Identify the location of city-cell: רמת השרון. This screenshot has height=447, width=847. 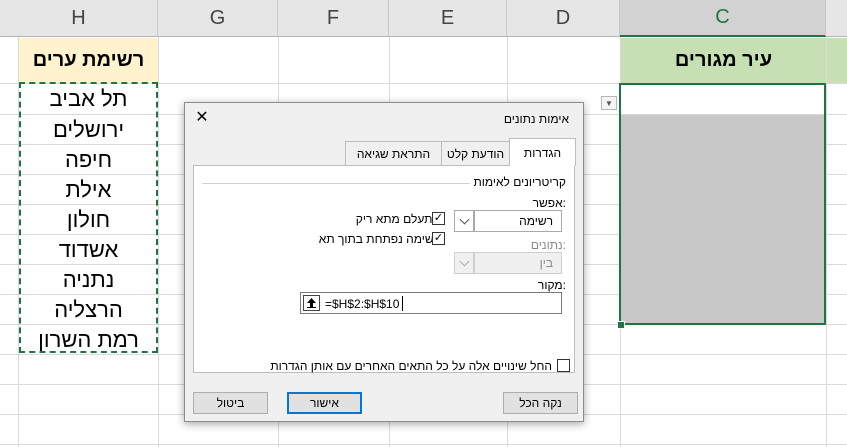
(88, 339).